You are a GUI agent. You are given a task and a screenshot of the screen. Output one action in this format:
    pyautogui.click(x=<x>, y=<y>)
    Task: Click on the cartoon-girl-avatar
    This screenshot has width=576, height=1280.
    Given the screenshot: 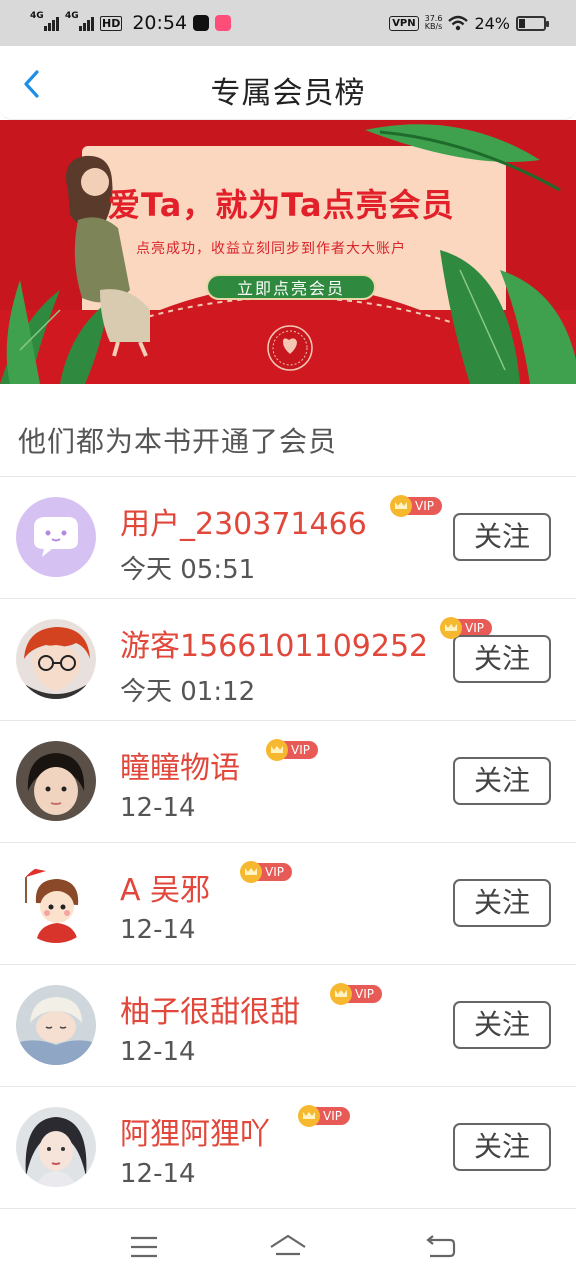 What is the action you would take?
    pyautogui.click(x=56, y=903)
    